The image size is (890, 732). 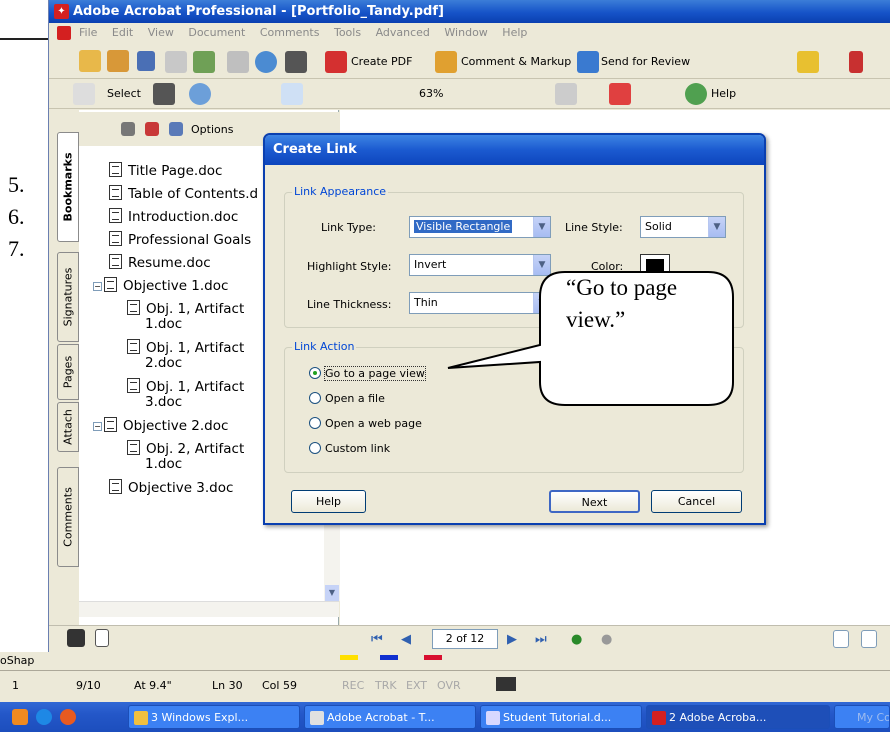 What do you see at coordinates (506, 684) in the screenshot?
I see `spelling-status-icon` at bounding box center [506, 684].